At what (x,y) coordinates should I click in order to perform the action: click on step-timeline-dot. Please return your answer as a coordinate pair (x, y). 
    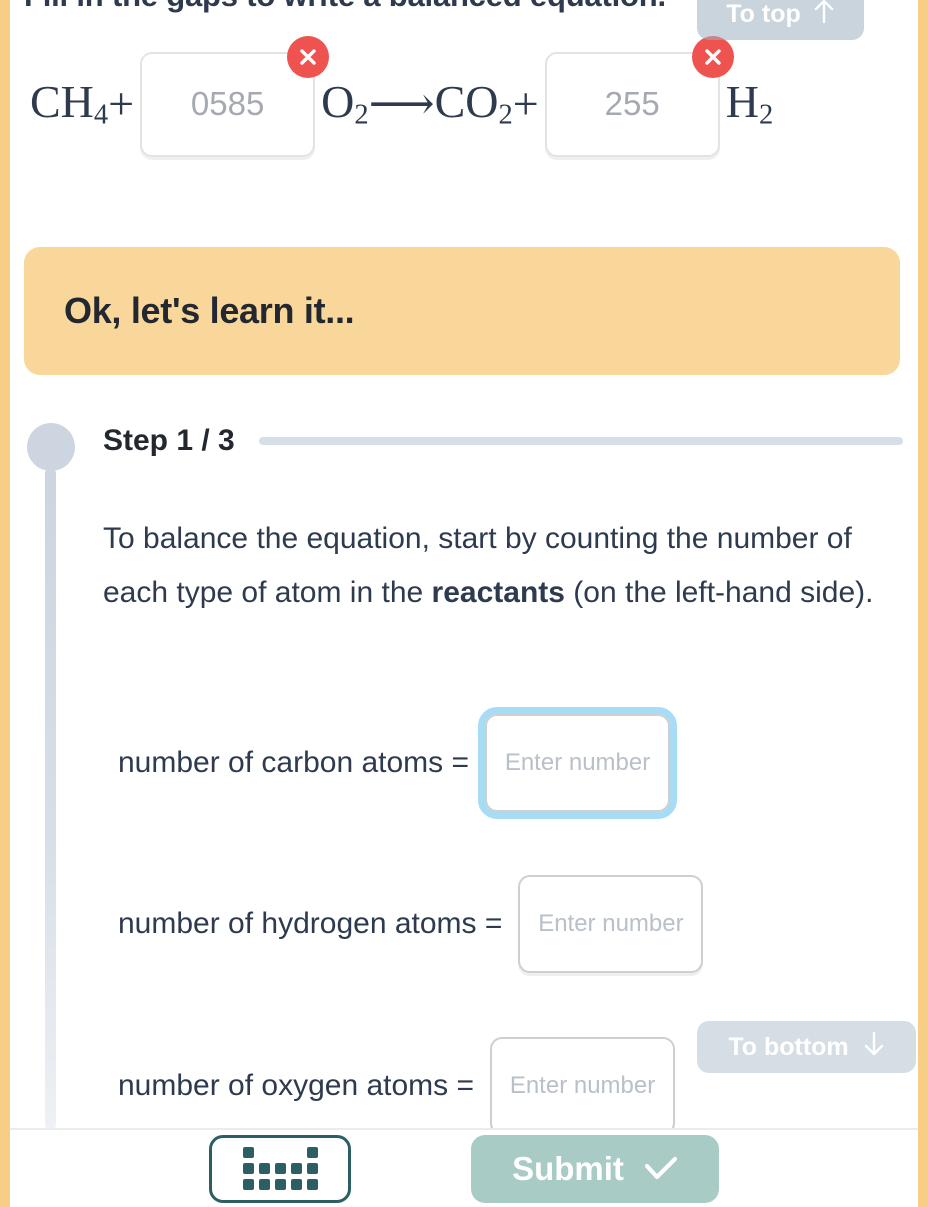
    Looking at the image, I should click on (51, 447).